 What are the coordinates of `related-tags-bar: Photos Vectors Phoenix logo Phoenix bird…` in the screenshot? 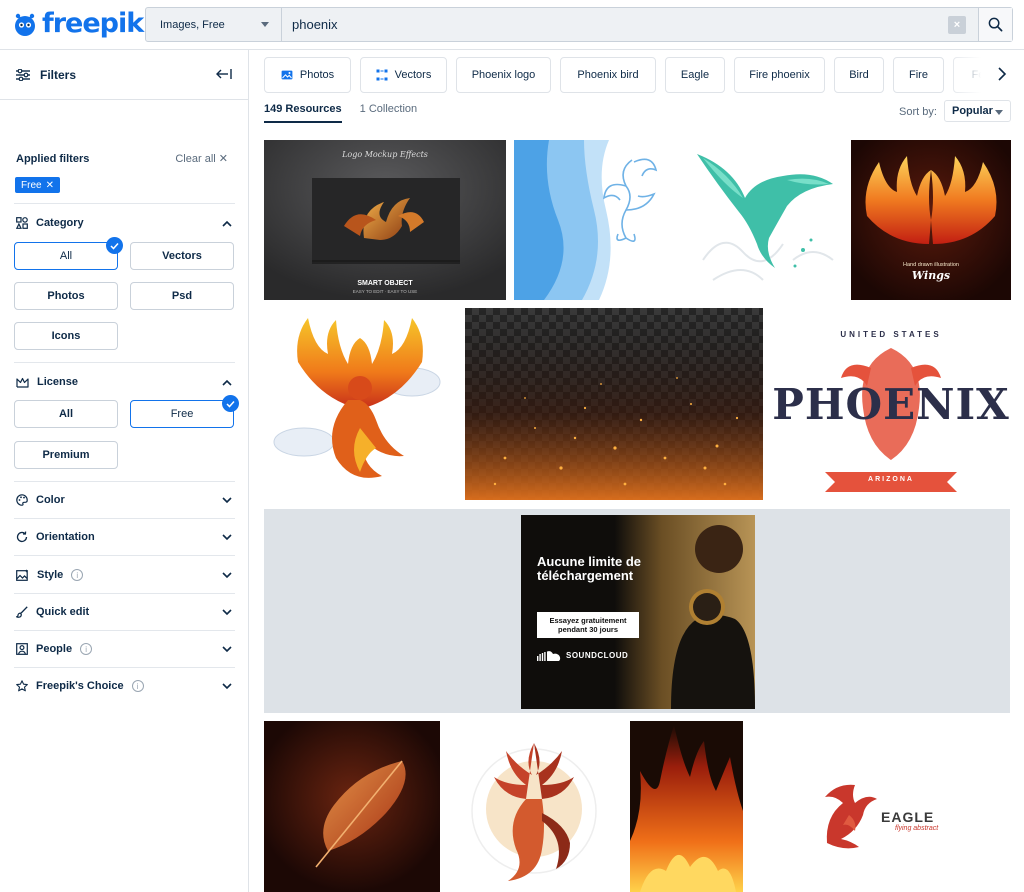 It's located at (644, 75).